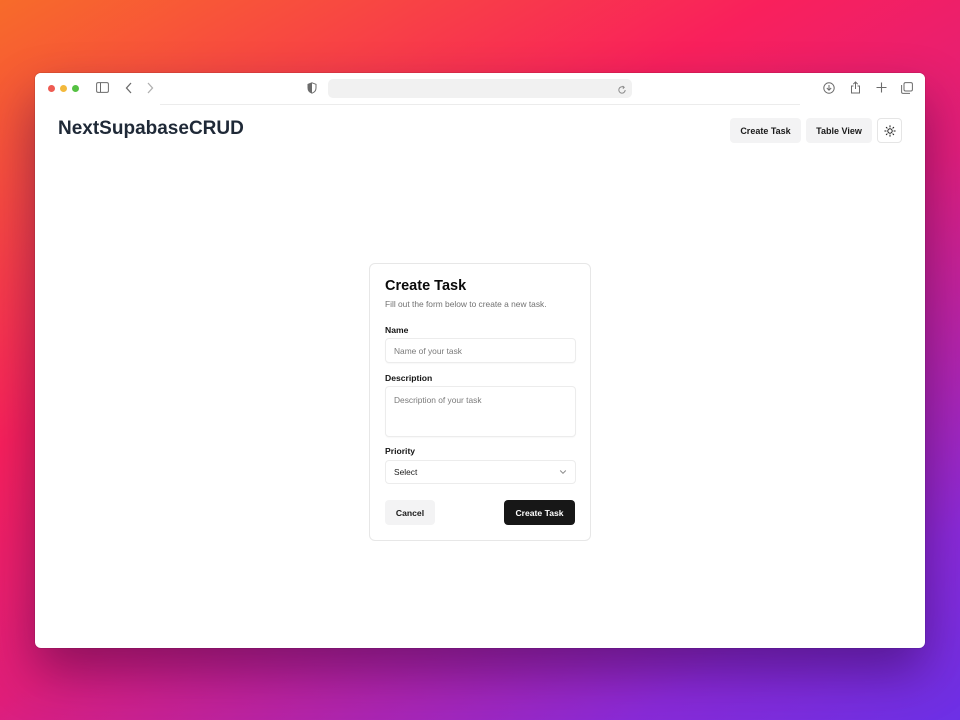 This screenshot has height=720, width=960. I want to click on name-field-wrapper, so click(480, 350).